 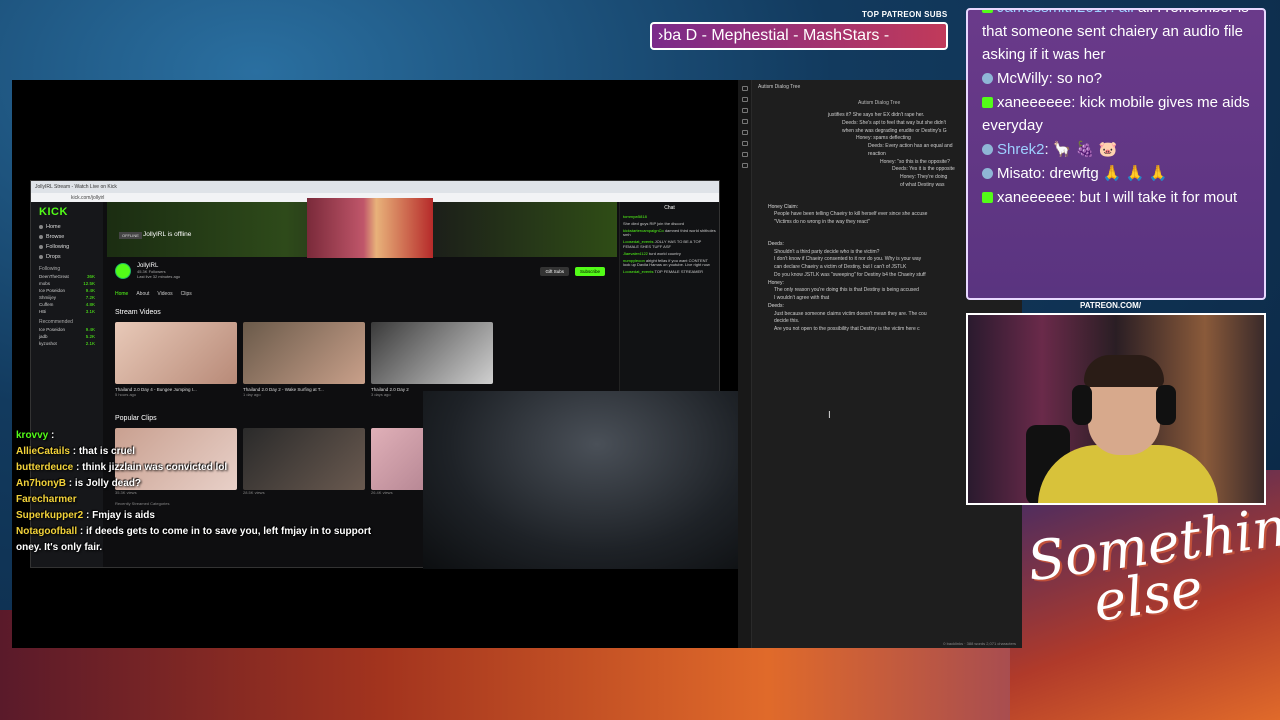 What do you see at coordinates (216, 500) in the screenshot?
I see `stream-chat-line: Farecharmer` at bounding box center [216, 500].